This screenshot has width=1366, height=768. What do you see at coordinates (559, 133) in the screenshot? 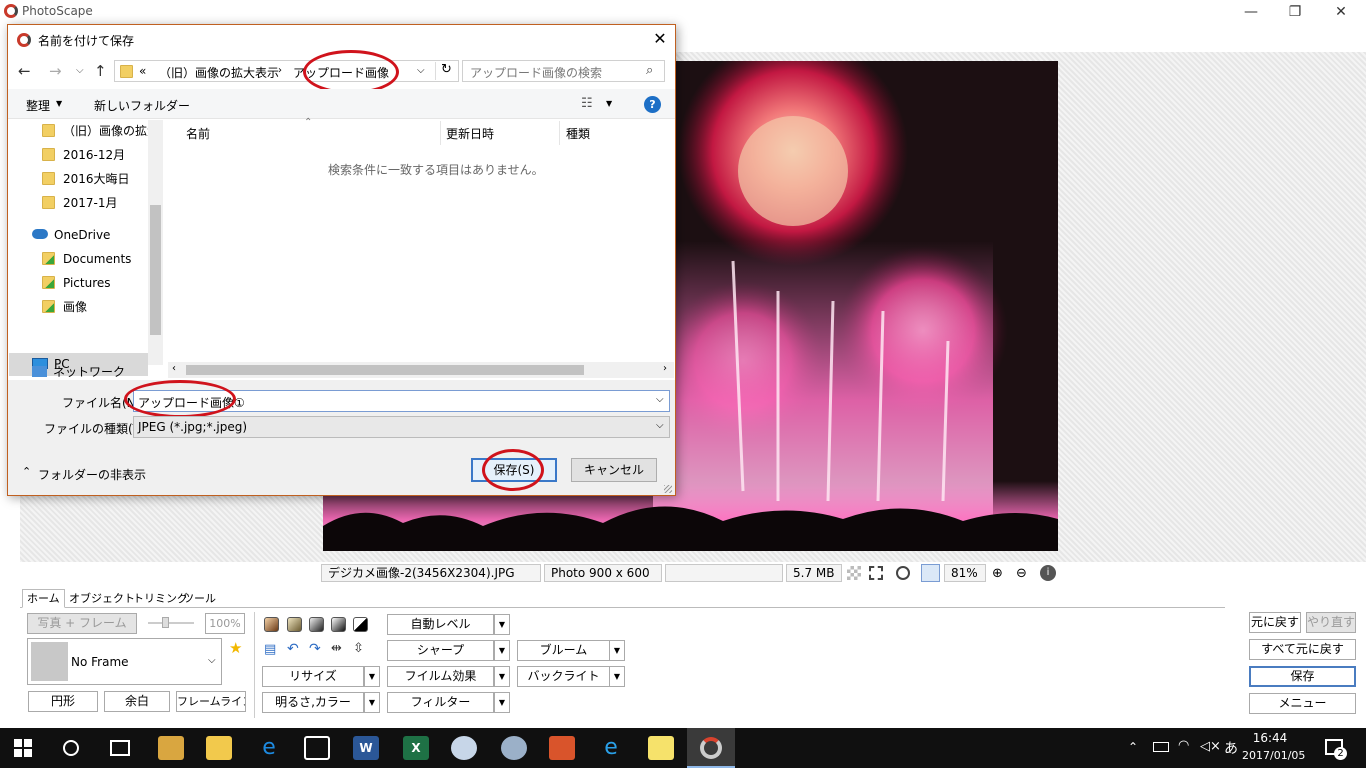
I see `column-divider` at bounding box center [559, 133].